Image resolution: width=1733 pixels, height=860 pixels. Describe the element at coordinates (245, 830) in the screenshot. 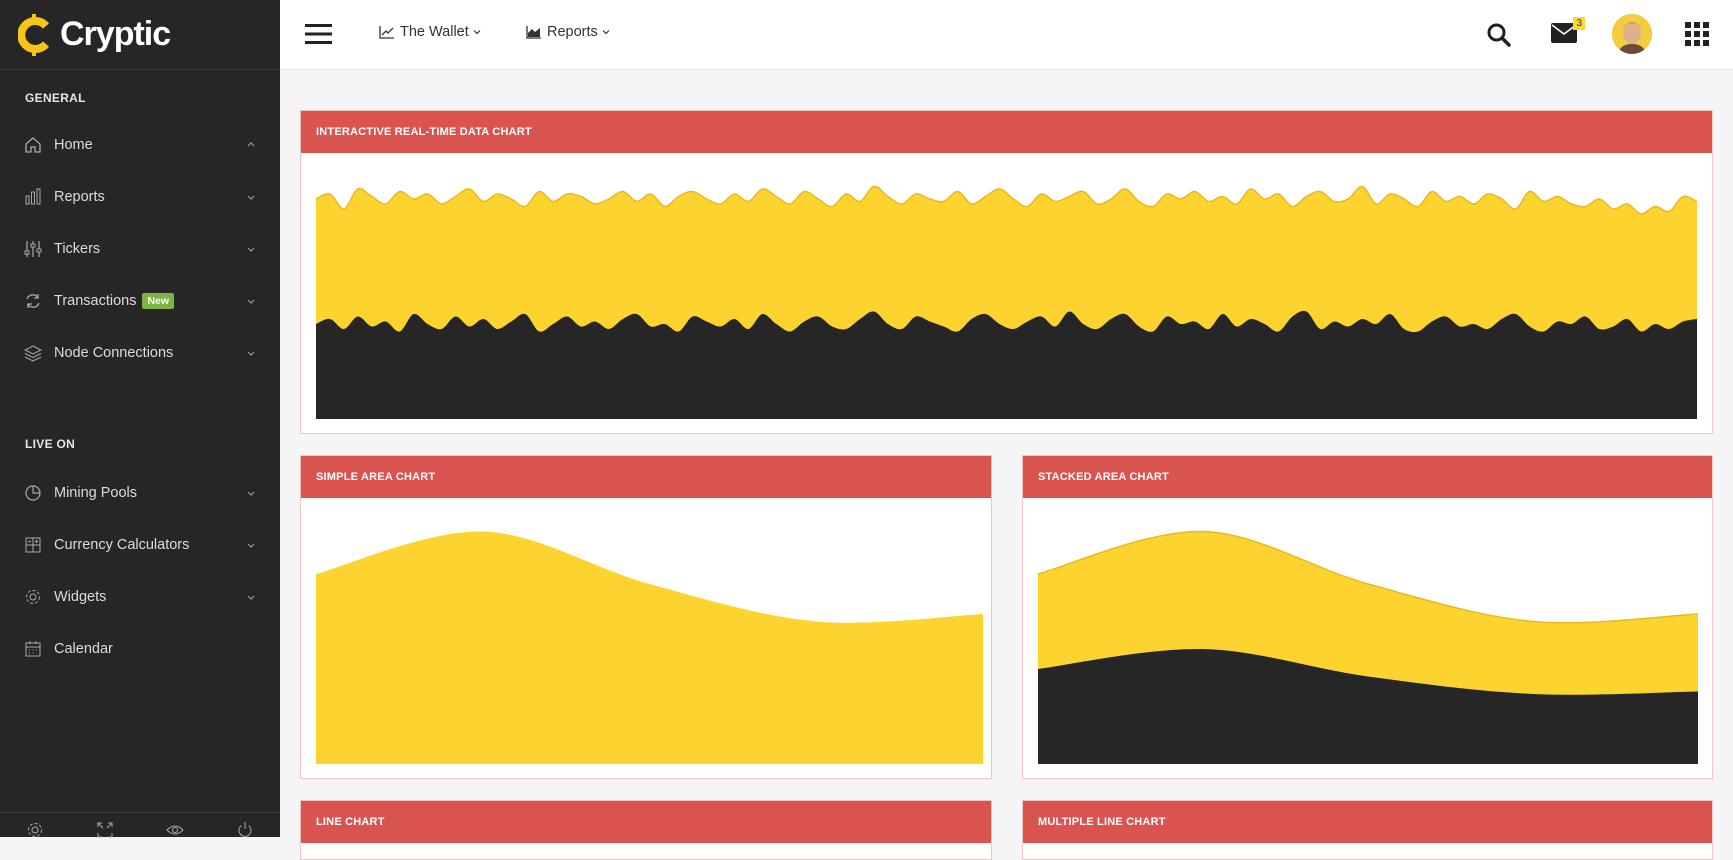

I see `power-icon` at that location.